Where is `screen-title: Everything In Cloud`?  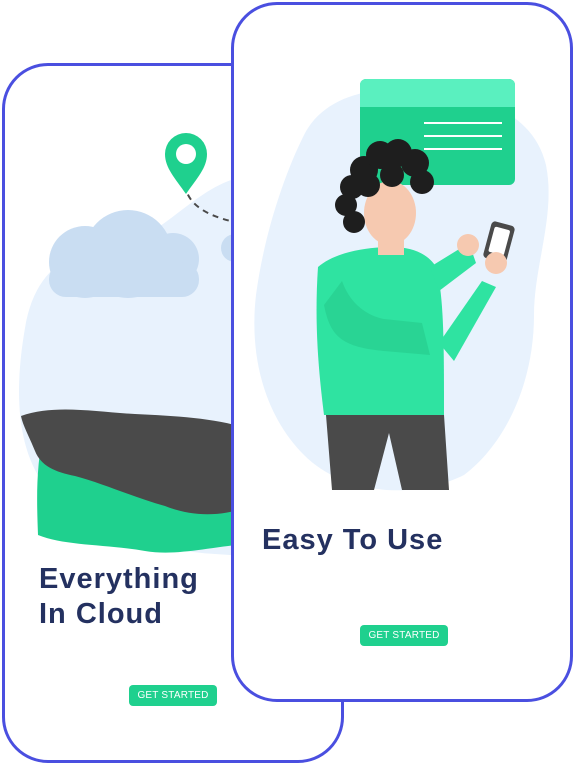 screen-title: Everything In Cloud is located at coordinates (119, 597).